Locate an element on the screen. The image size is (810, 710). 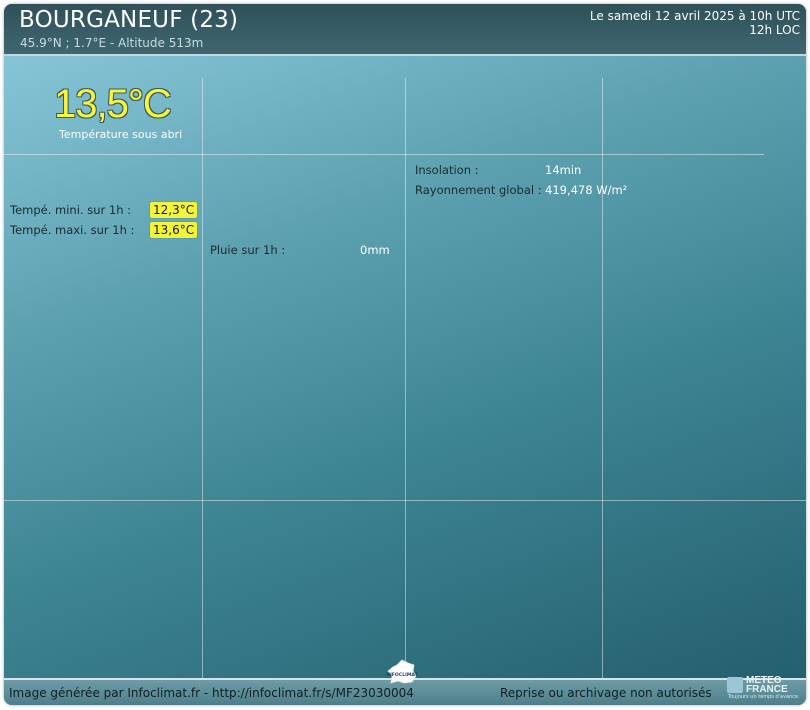
rain-value: 0mm is located at coordinates (375, 250).